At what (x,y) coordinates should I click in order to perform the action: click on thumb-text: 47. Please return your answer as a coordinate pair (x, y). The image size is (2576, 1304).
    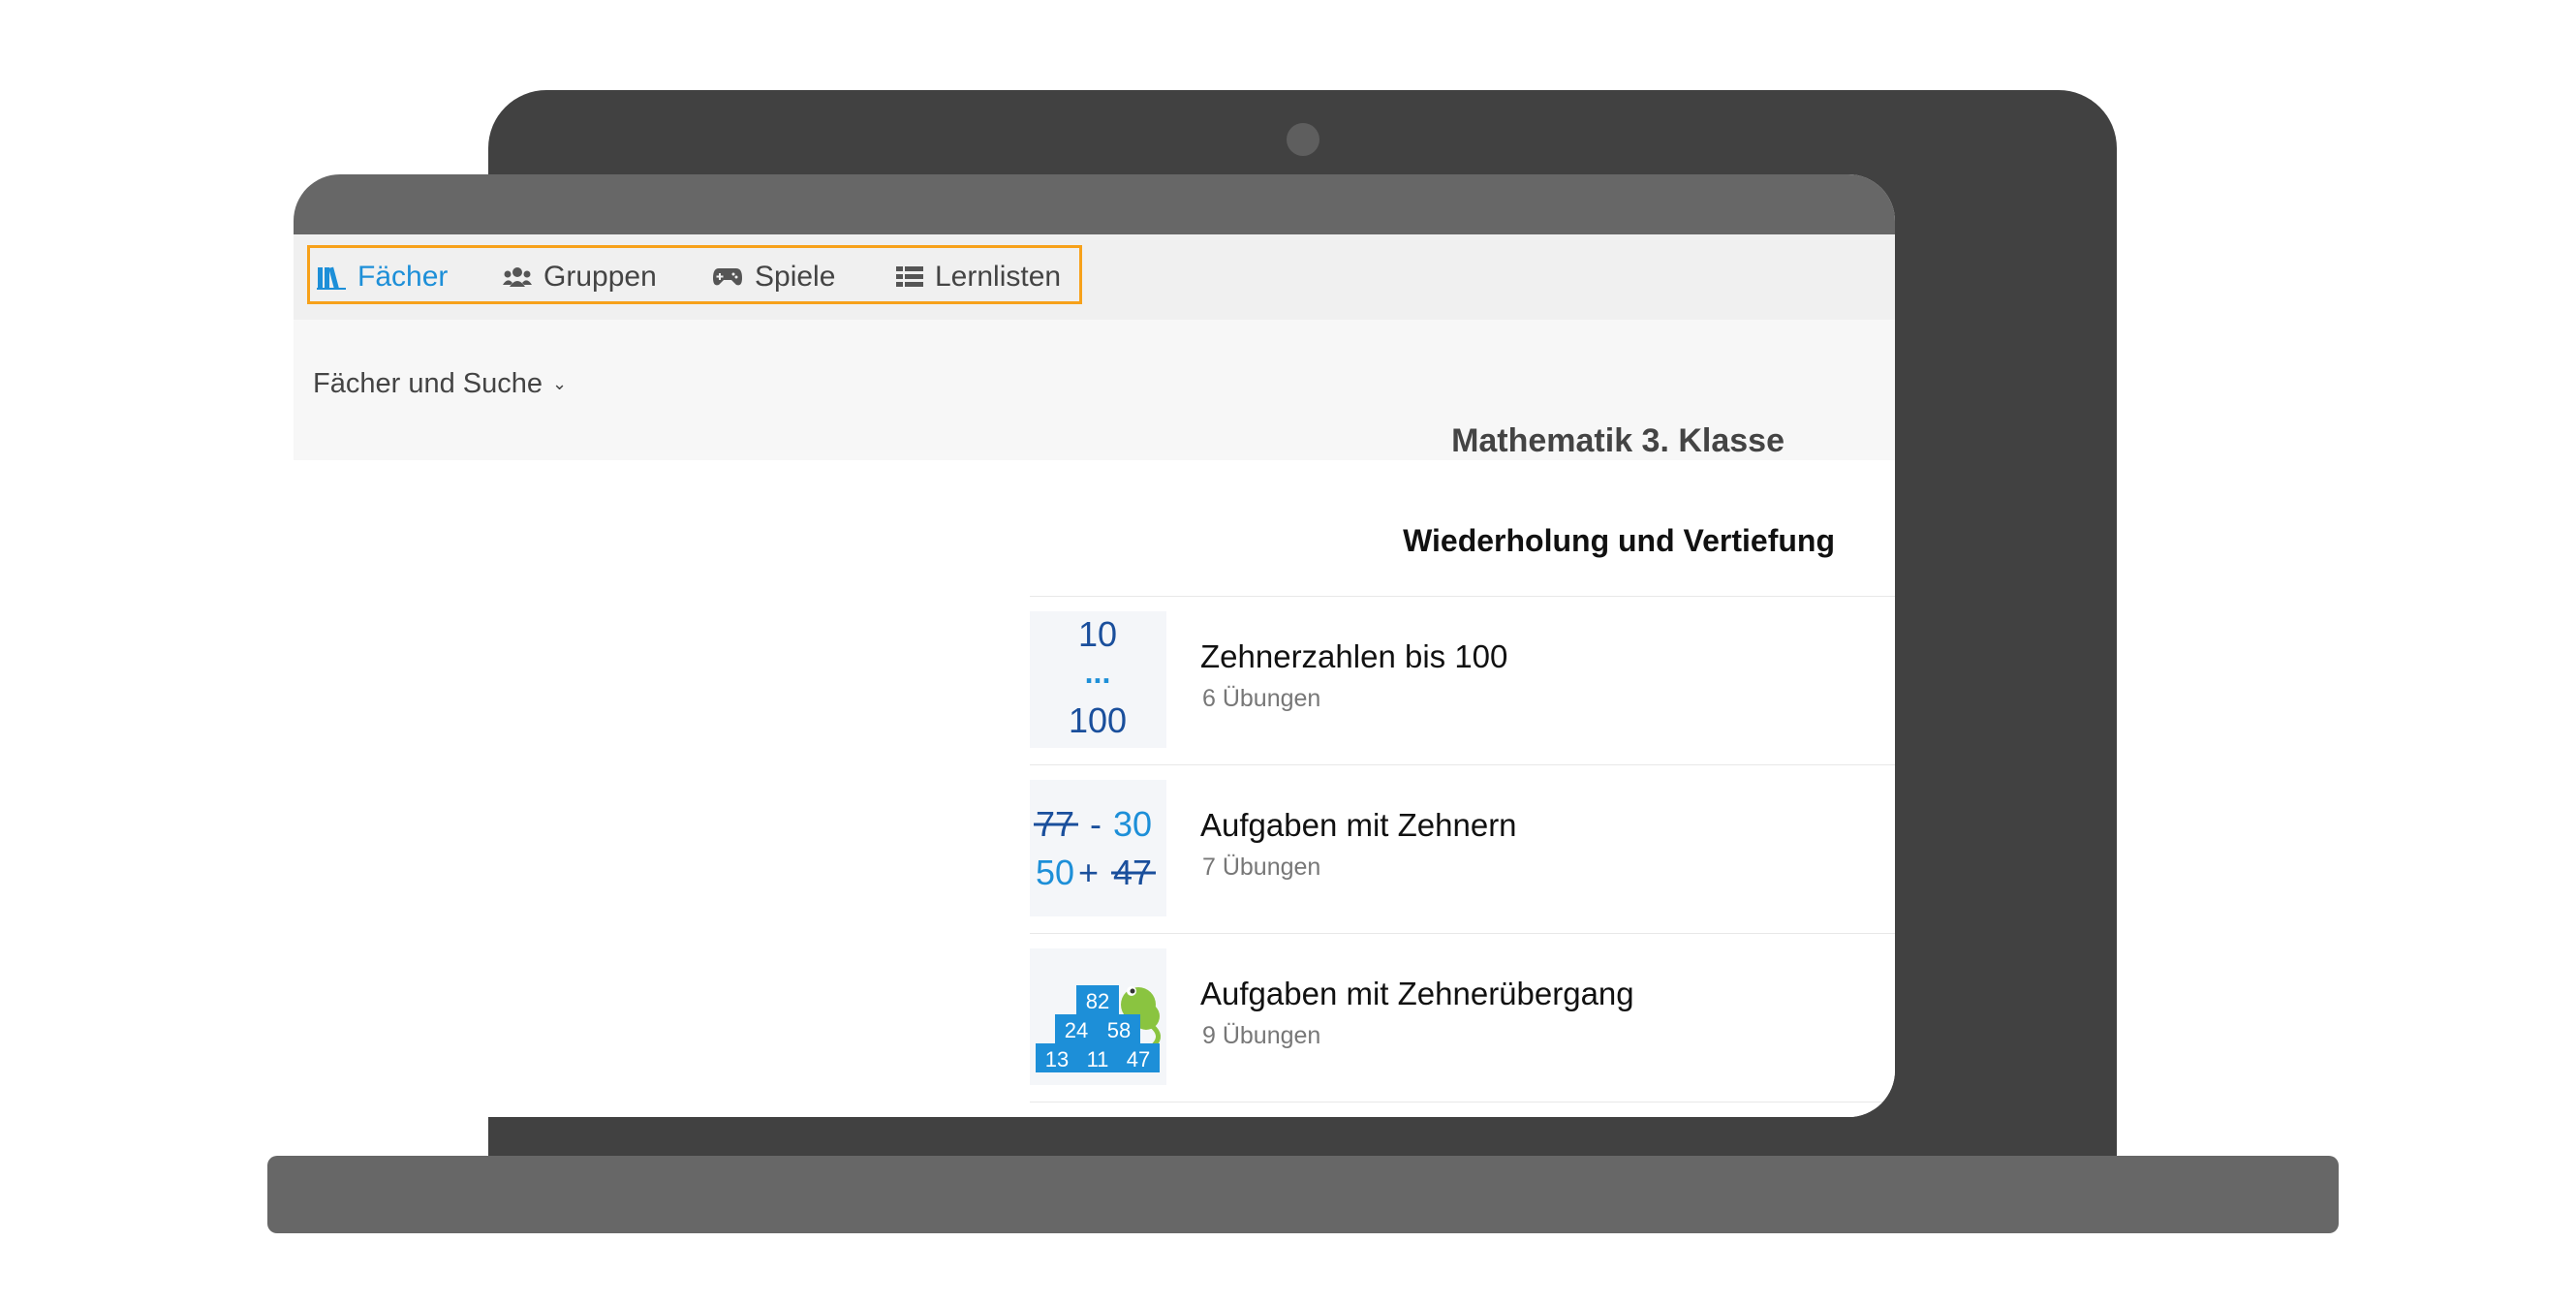
    Looking at the image, I should click on (1138, 1059).